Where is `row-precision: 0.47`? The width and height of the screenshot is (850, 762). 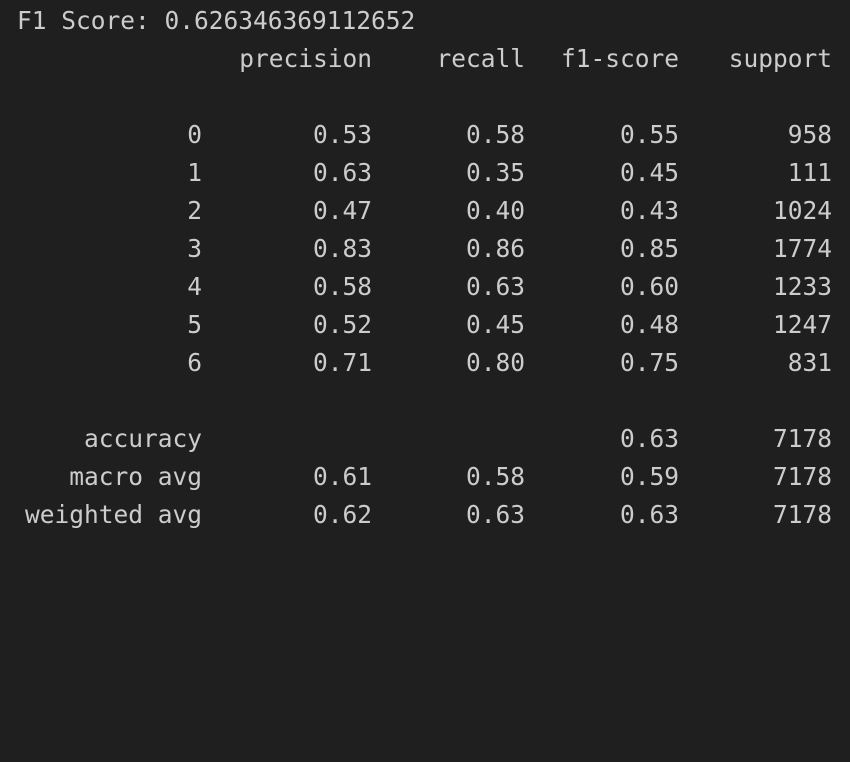
row-precision: 0.47 is located at coordinates (342, 210).